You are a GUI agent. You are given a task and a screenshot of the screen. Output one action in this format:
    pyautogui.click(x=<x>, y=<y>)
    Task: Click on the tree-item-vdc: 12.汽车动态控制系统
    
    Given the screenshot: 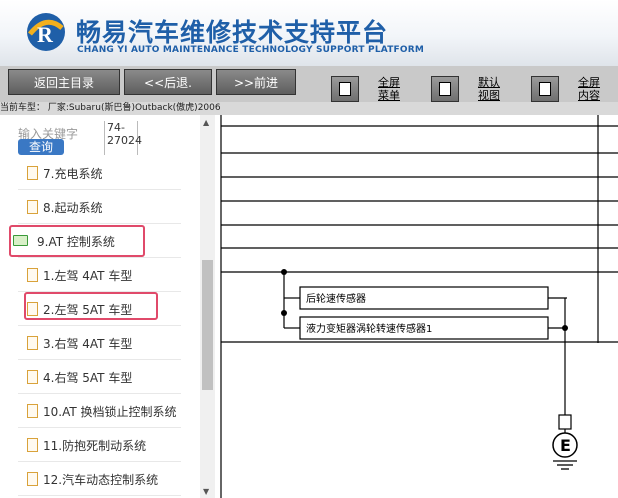 What is the action you would take?
    pyautogui.click(x=99, y=479)
    